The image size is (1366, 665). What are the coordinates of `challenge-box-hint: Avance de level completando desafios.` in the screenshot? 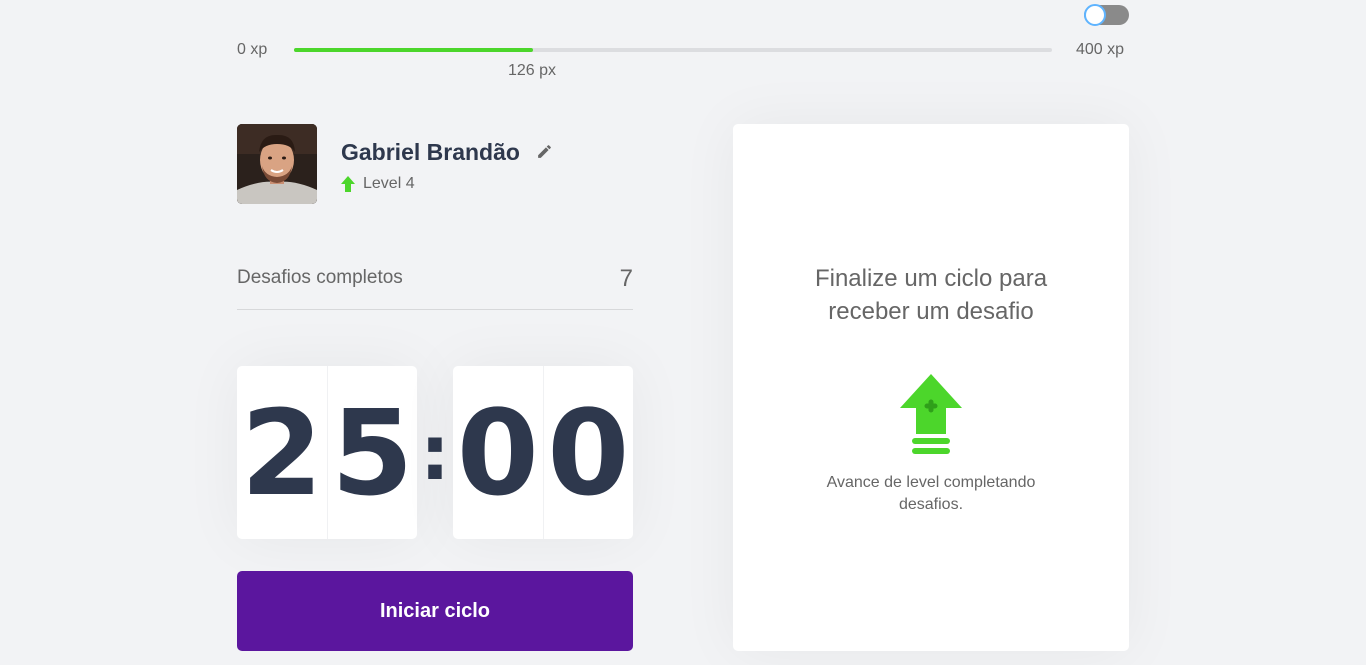 It's located at (931, 493).